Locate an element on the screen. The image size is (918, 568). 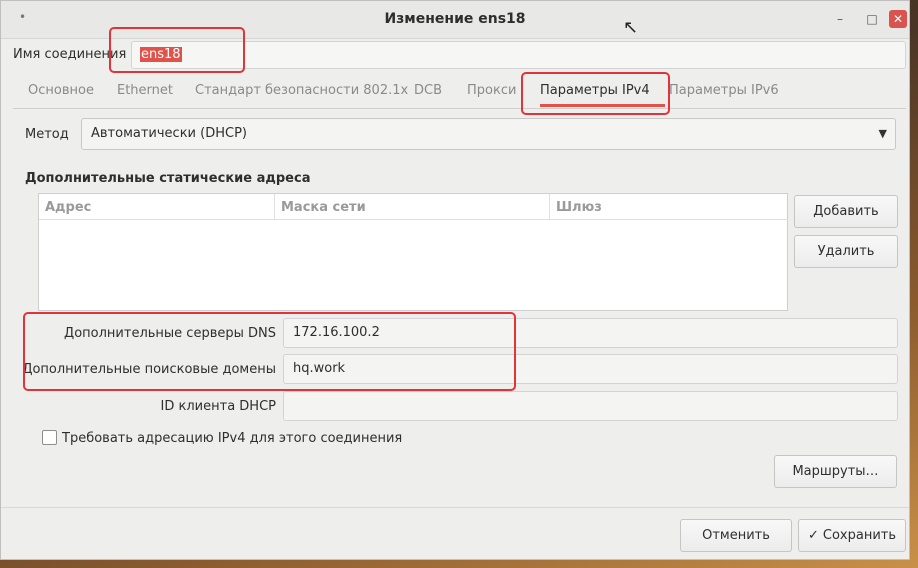
maximize-icon: □ is located at coordinates (872, 19).